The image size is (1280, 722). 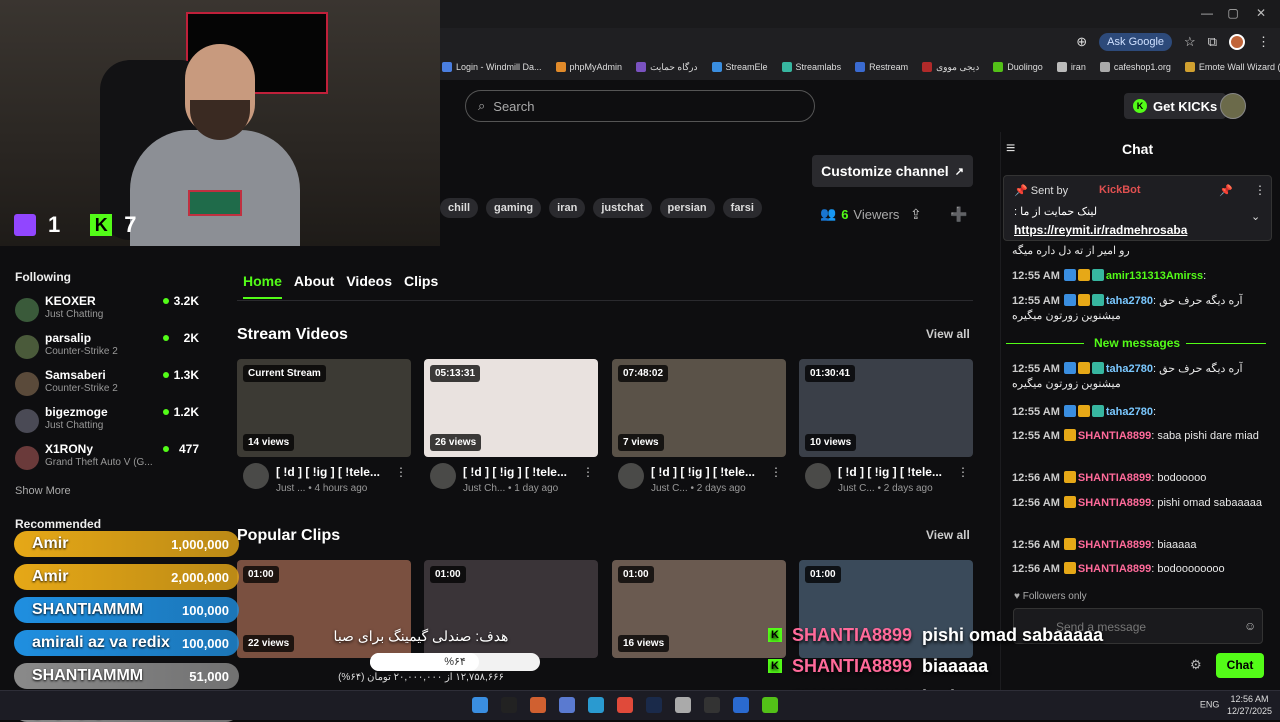 What do you see at coordinates (459, 208) in the screenshot?
I see `tag-chill: chill` at bounding box center [459, 208].